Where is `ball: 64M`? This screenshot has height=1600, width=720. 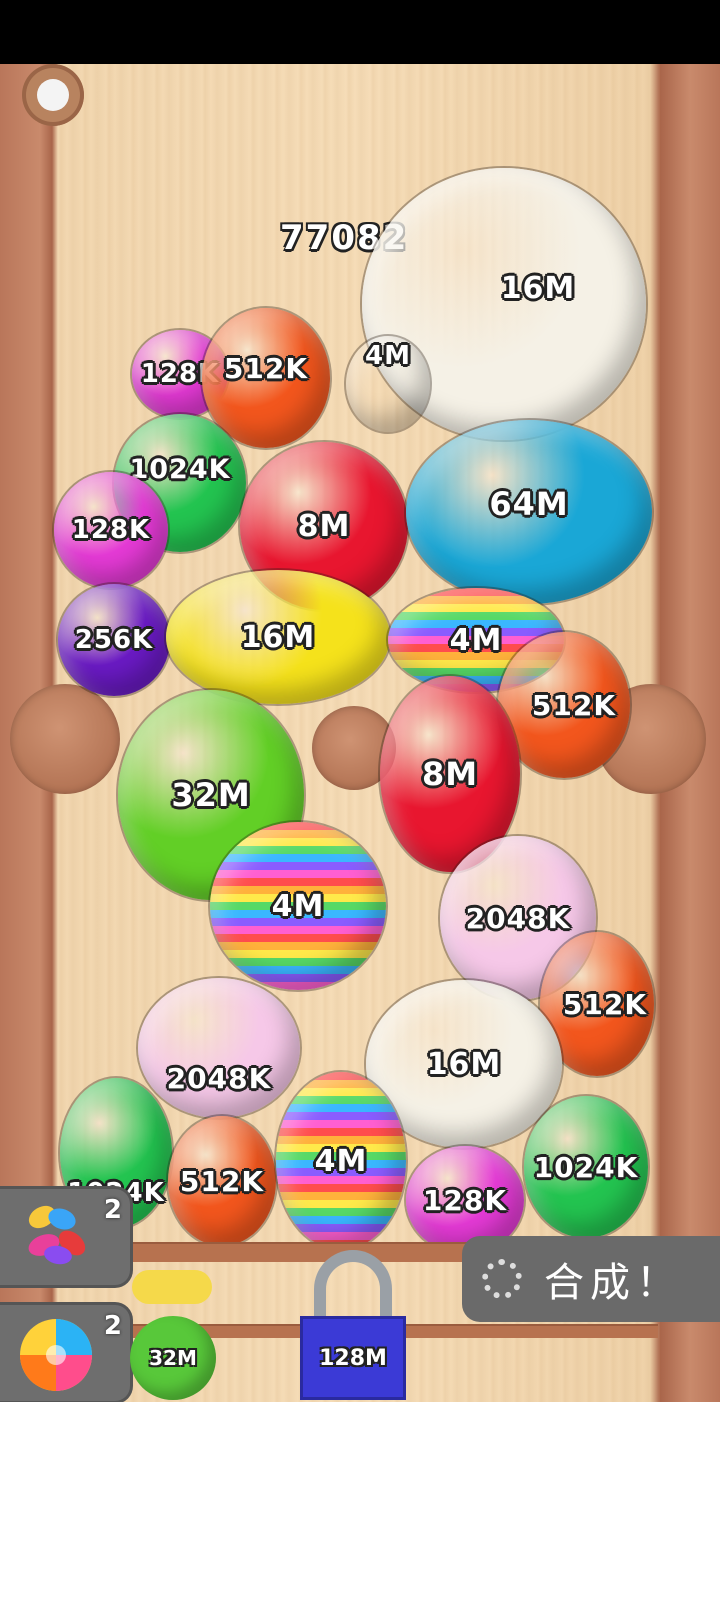 ball: 64M is located at coordinates (529, 512).